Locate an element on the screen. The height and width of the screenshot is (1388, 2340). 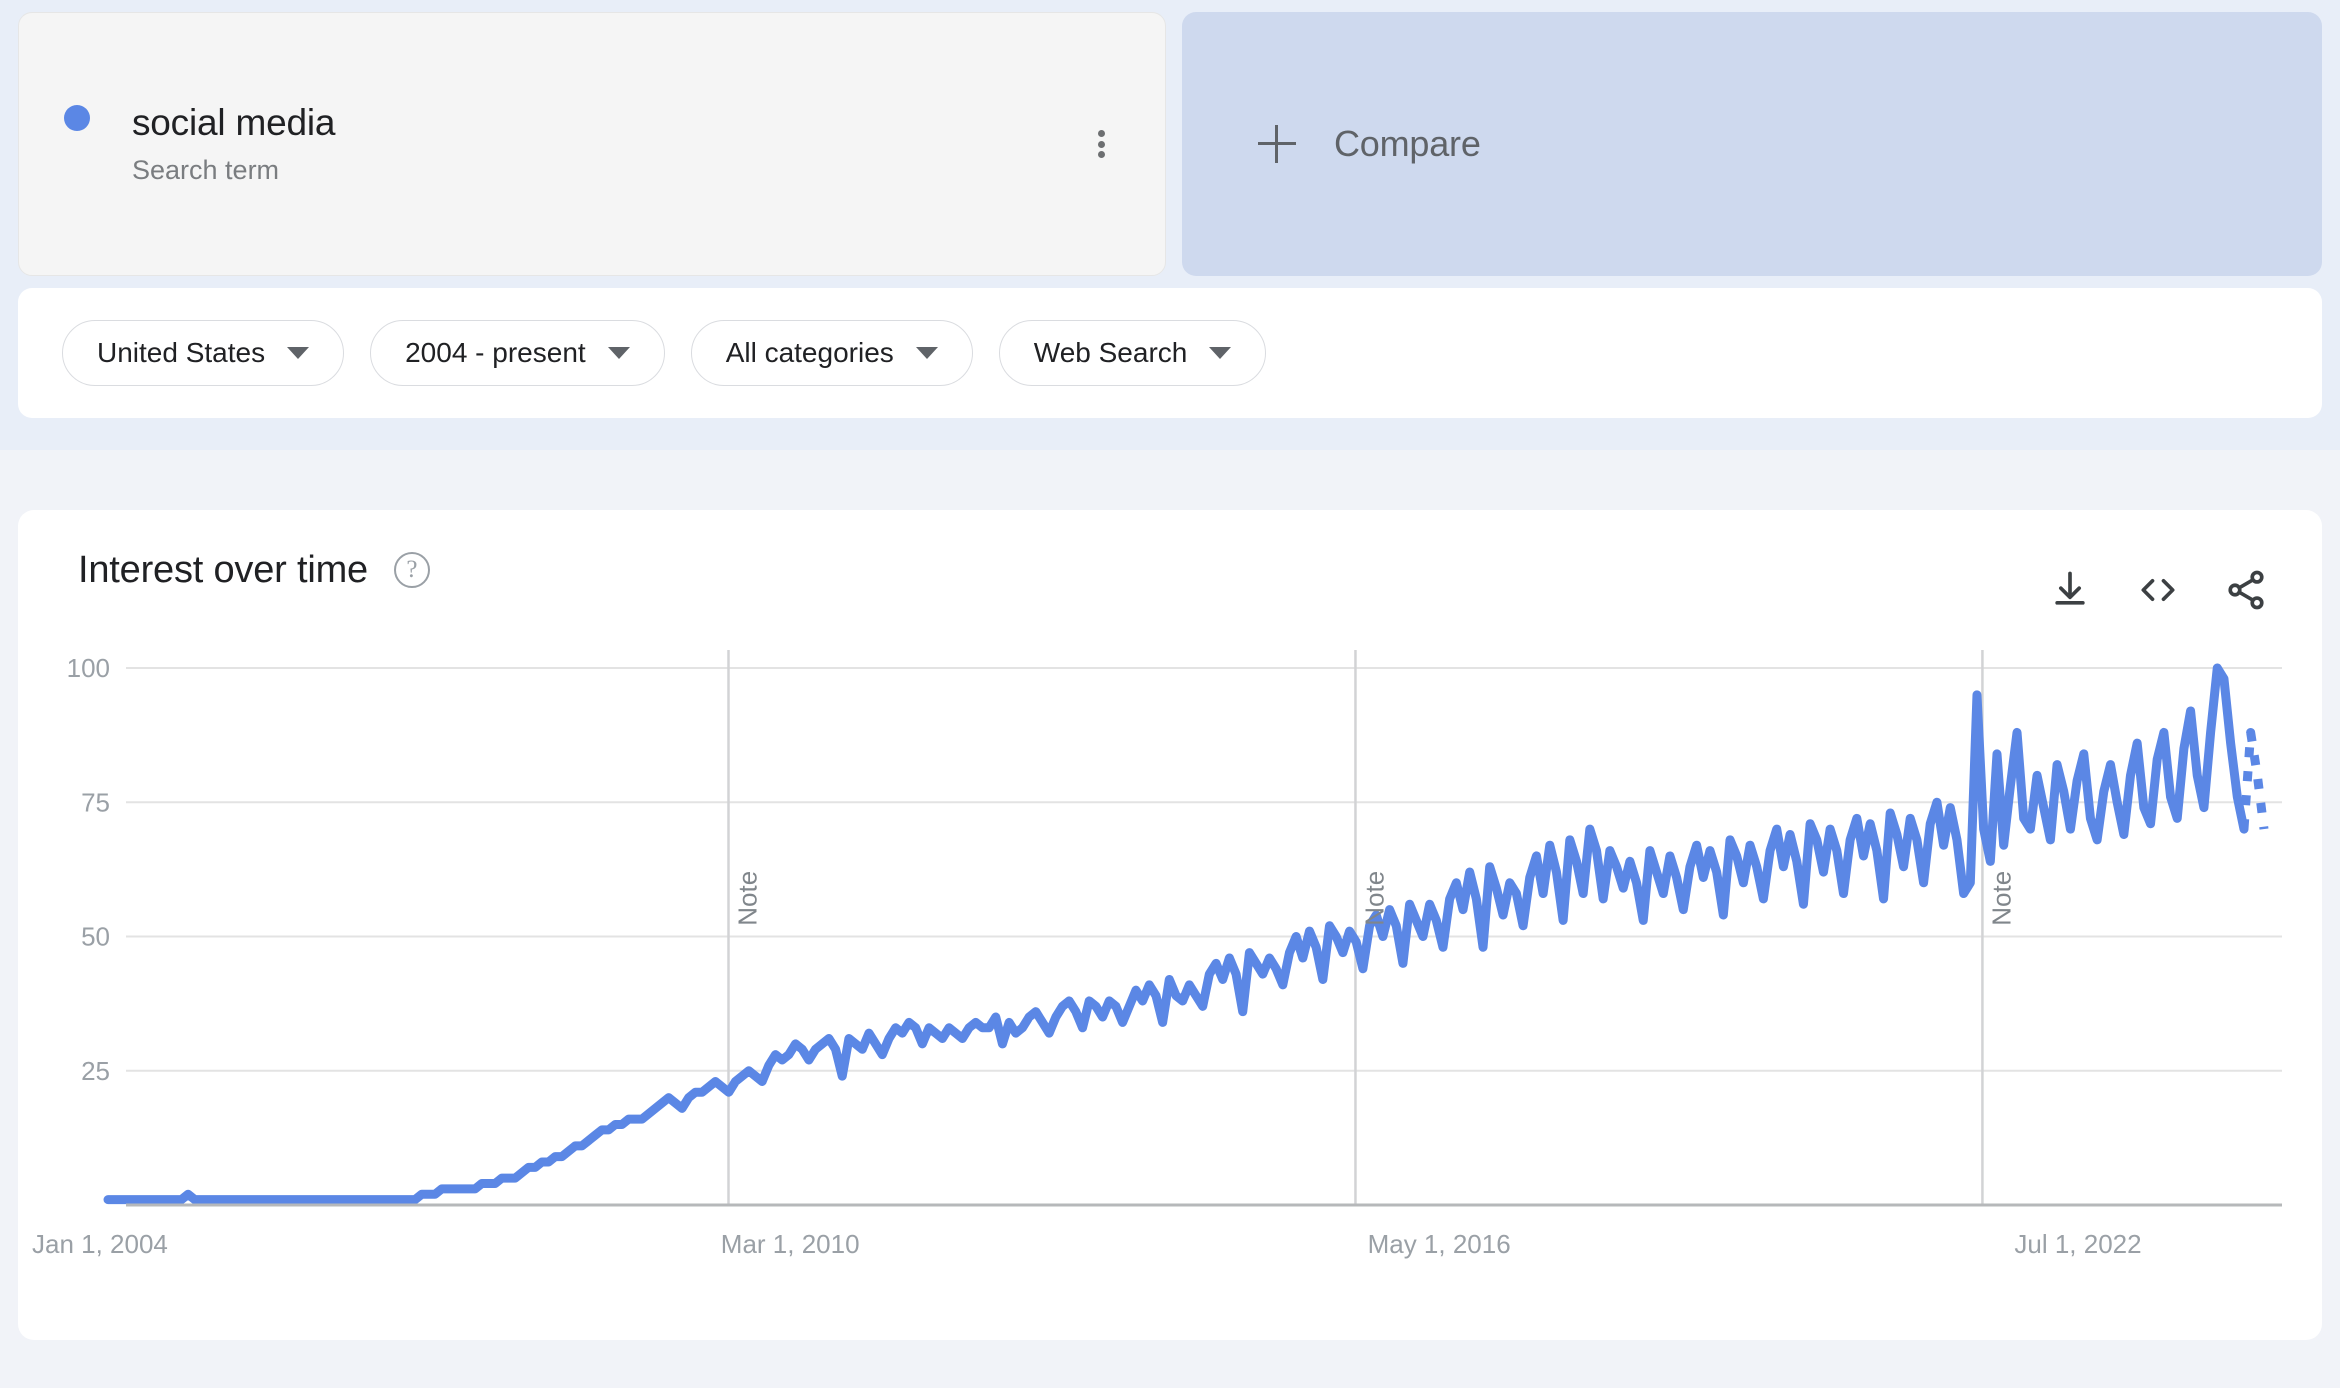
chart-actions is located at coordinates (2158, 590).